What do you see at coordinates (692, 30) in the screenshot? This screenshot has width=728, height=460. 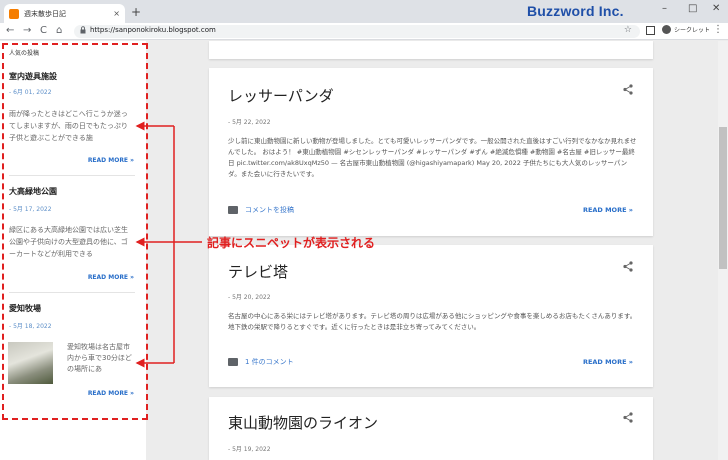 I see `incognito-label: シークレット` at bounding box center [692, 30].